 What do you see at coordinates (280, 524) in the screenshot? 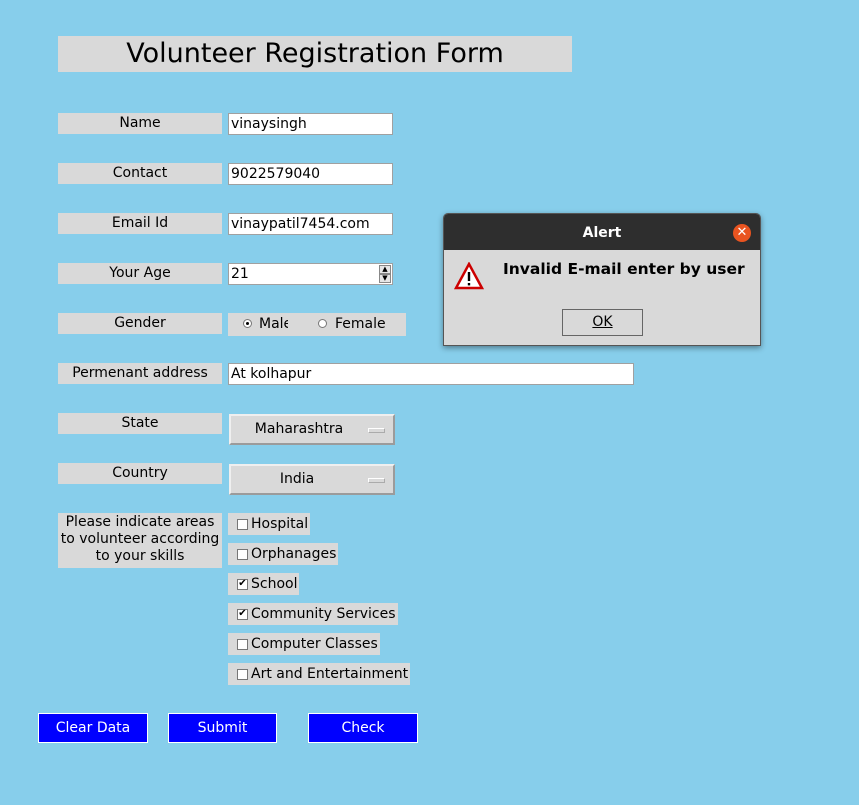
I see `hospital-label: Hospital` at bounding box center [280, 524].